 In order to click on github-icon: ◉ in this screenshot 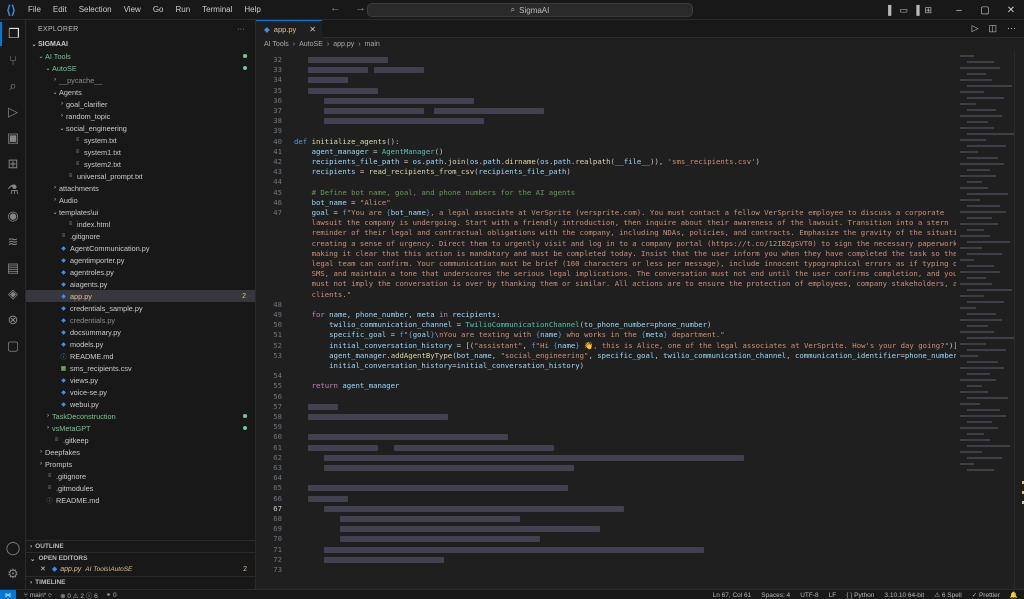, I will do `click(13, 216)`.